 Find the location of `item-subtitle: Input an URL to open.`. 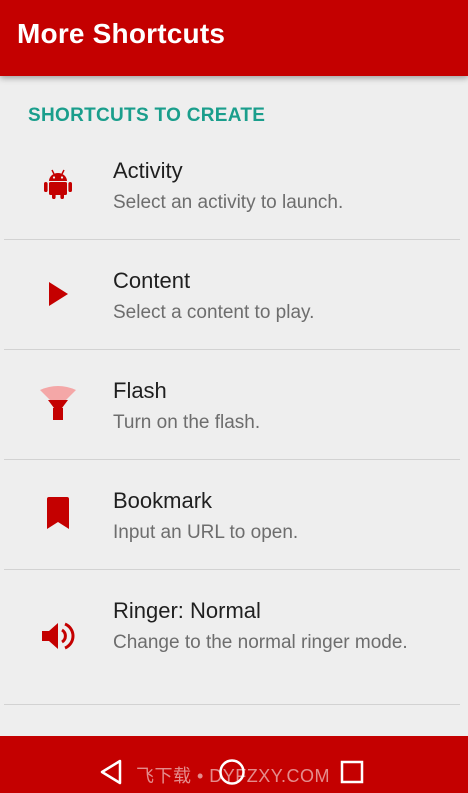

item-subtitle: Input an URL to open. is located at coordinates (206, 532).